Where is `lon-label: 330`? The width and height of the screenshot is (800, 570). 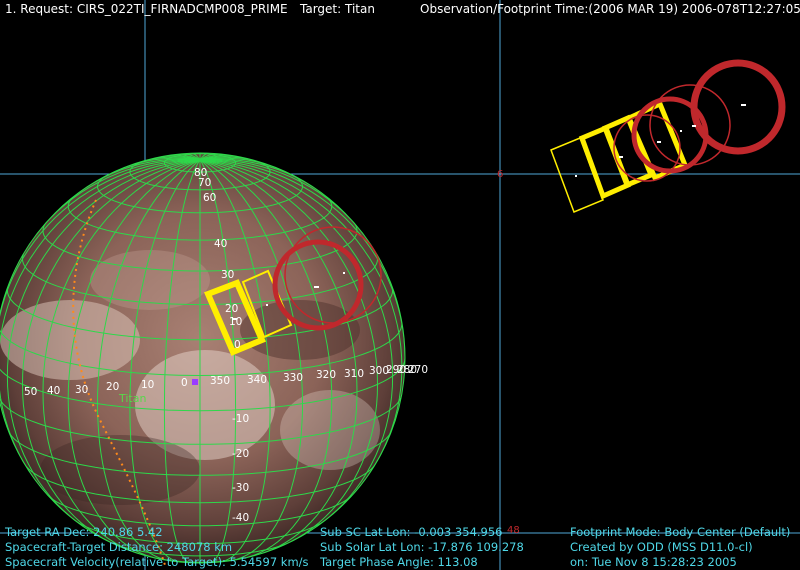
lon-label: 330 is located at coordinates (293, 378).